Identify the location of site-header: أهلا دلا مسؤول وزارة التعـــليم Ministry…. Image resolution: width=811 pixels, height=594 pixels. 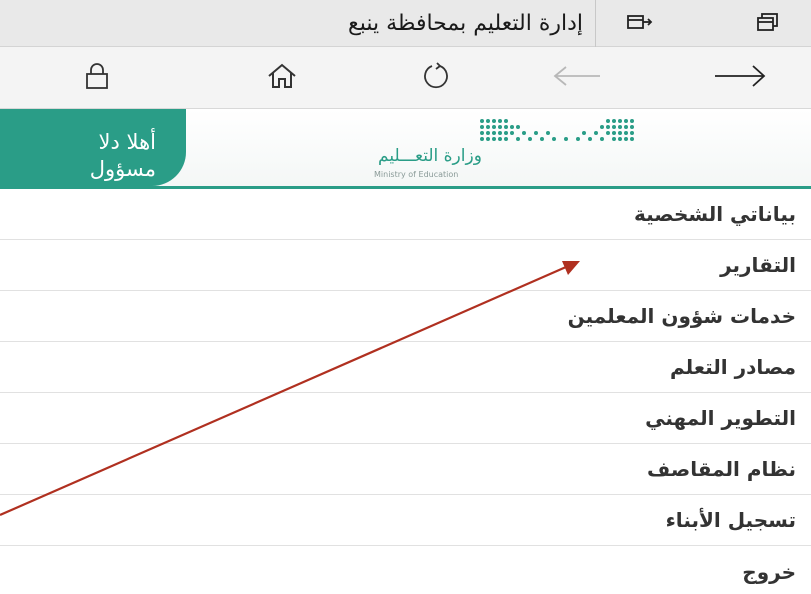
(405, 149).